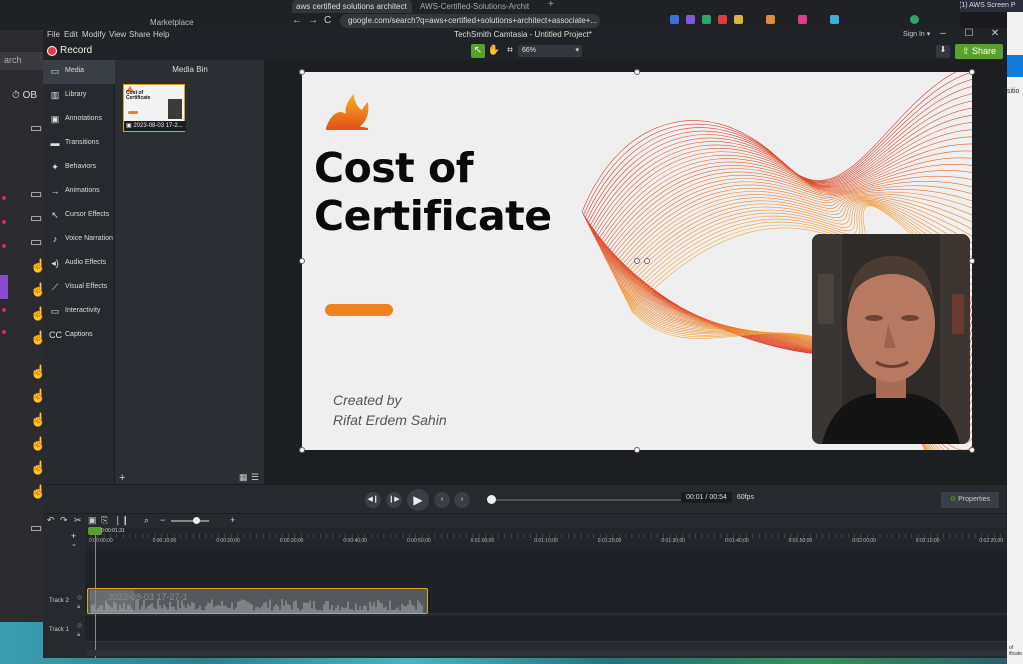 The width and height of the screenshot is (1023, 664). I want to click on playhead-handle, so click(95, 531).